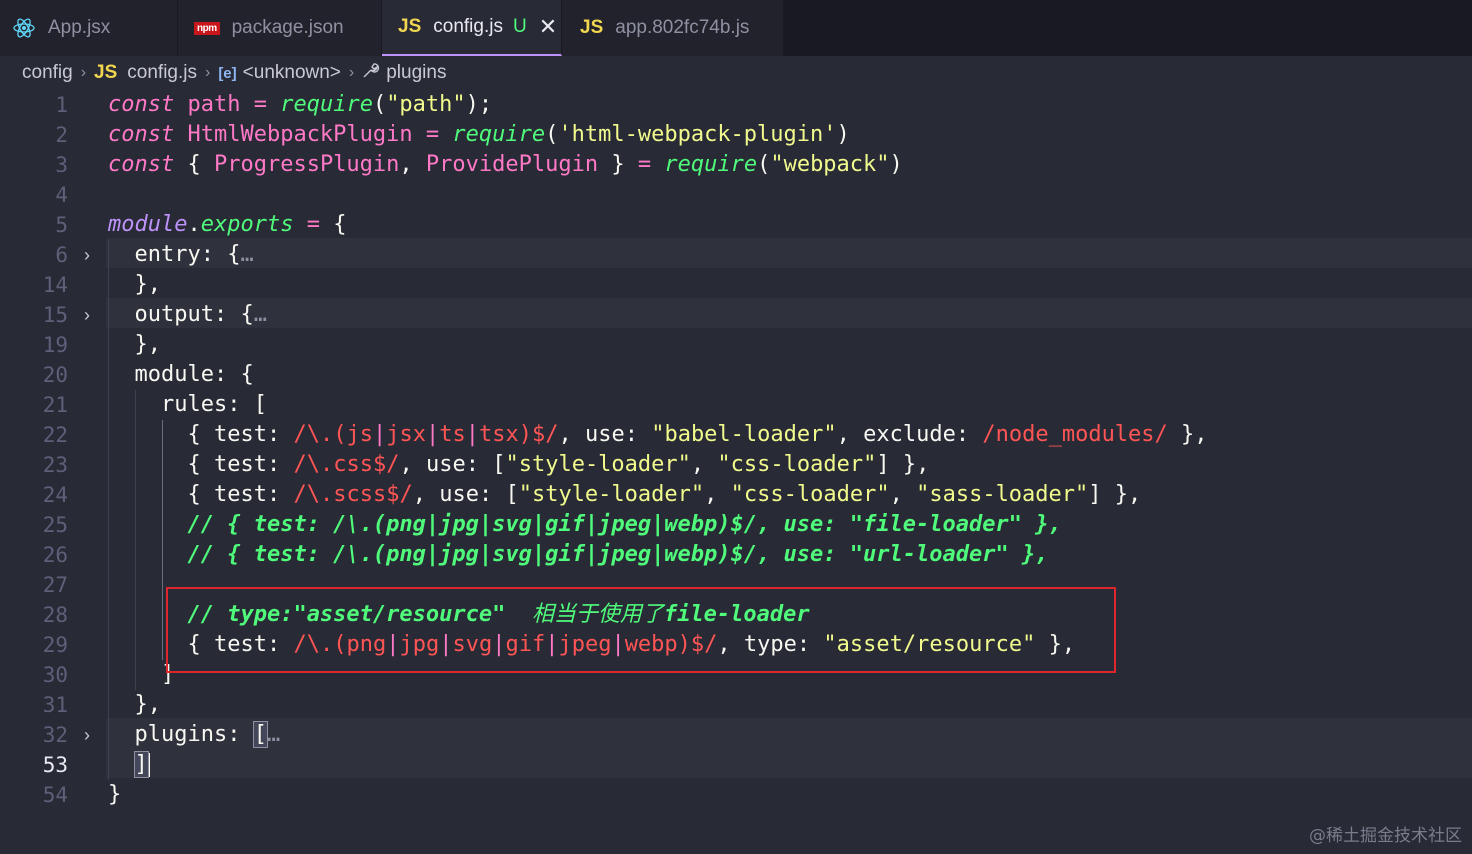  What do you see at coordinates (227, 73) in the screenshot?
I see `variable-symbol-icon: [e]` at bounding box center [227, 73].